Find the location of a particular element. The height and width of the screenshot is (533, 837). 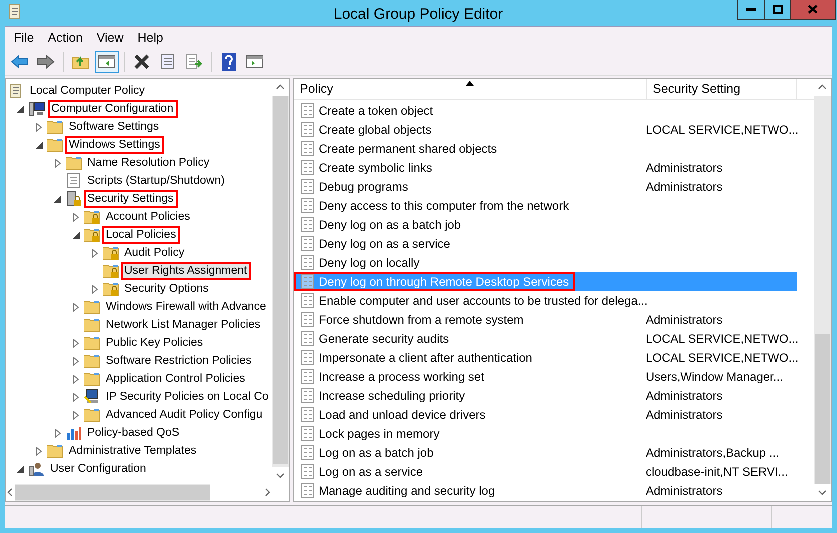

table-row: Create a token object is located at coordinates (545, 110).